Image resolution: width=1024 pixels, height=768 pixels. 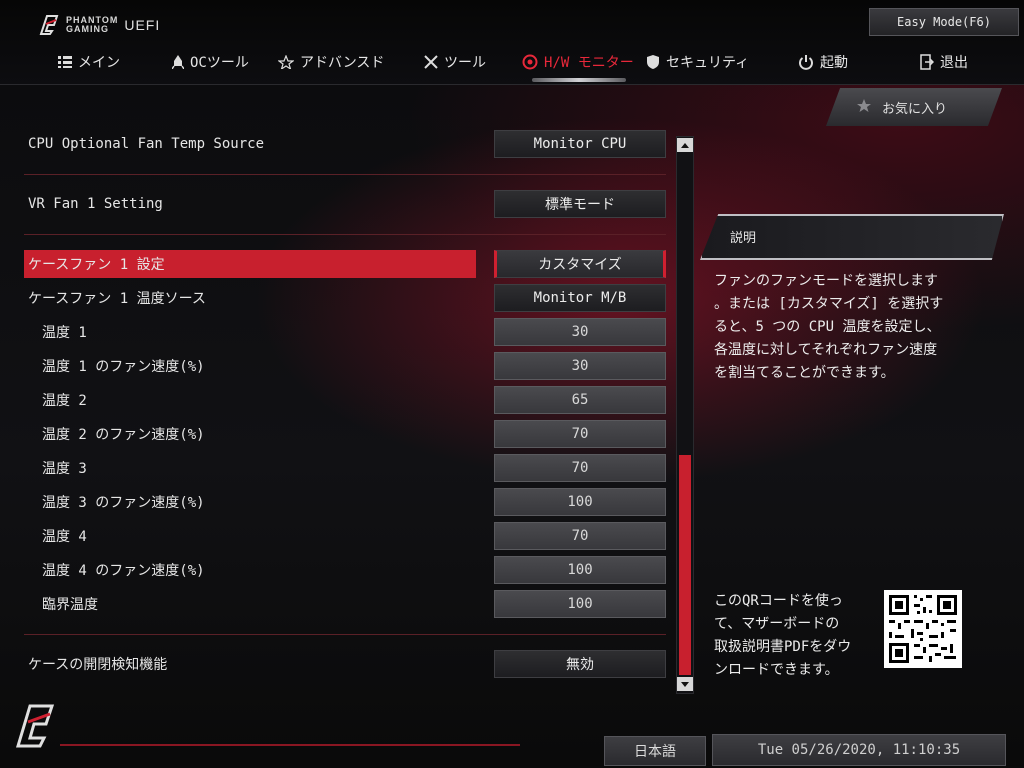 What do you see at coordinates (64, 333) in the screenshot?
I see `setting-label: 温度 1` at bounding box center [64, 333].